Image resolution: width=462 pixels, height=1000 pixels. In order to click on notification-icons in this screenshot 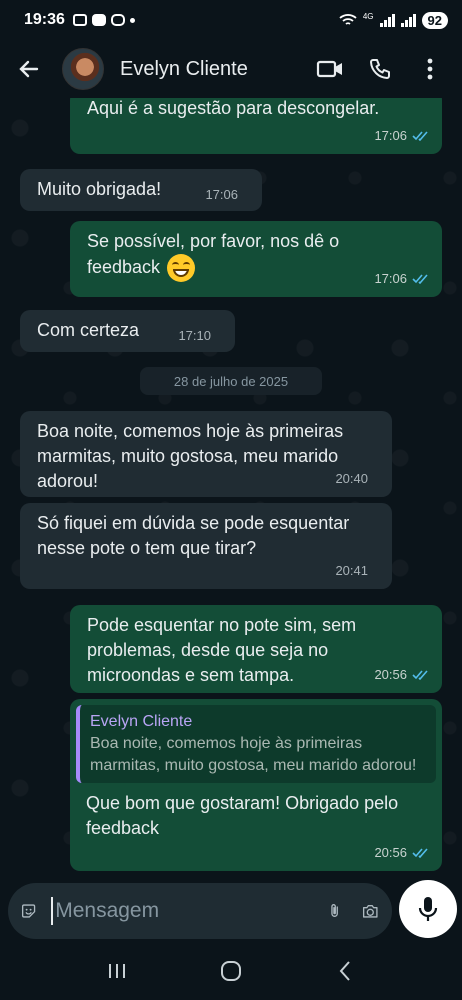, I will do `click(103, 20)`.